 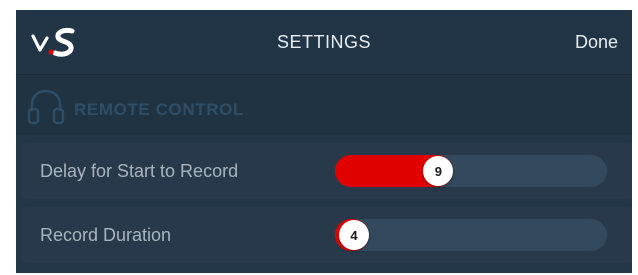 What do you see at coordinates (438, 171) in the screenshot?
I see `slider-thumb: 9` at bounding box center [438, 171].